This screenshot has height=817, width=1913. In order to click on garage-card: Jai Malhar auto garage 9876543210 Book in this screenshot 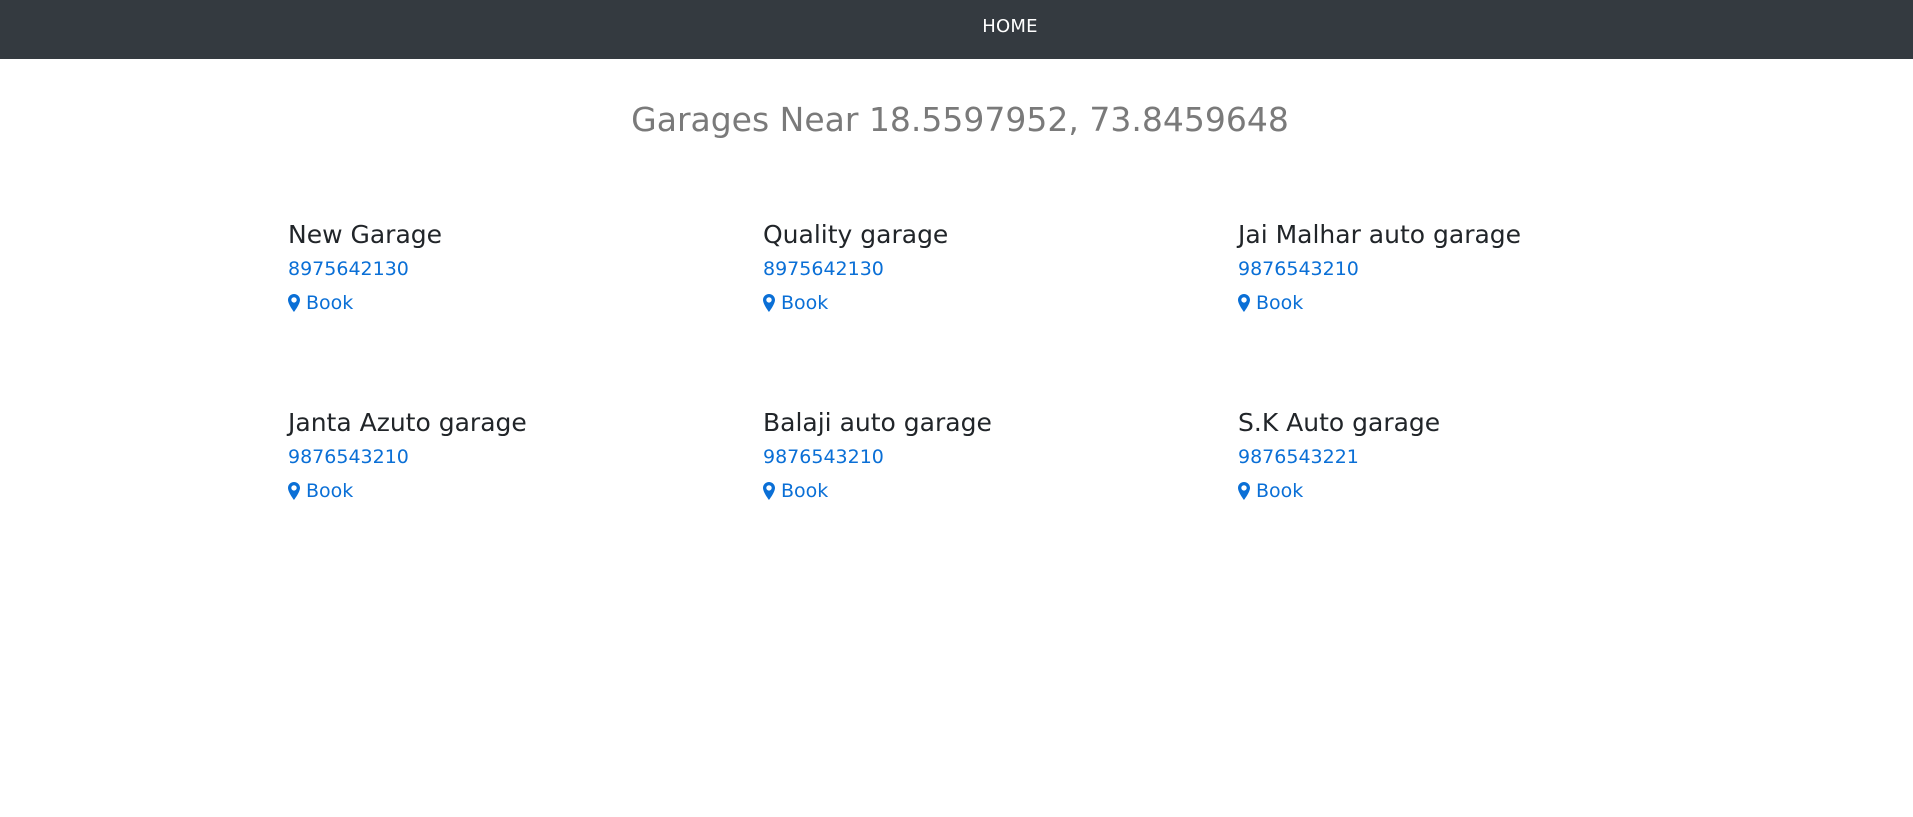, I will do `click(1475, 312)`.